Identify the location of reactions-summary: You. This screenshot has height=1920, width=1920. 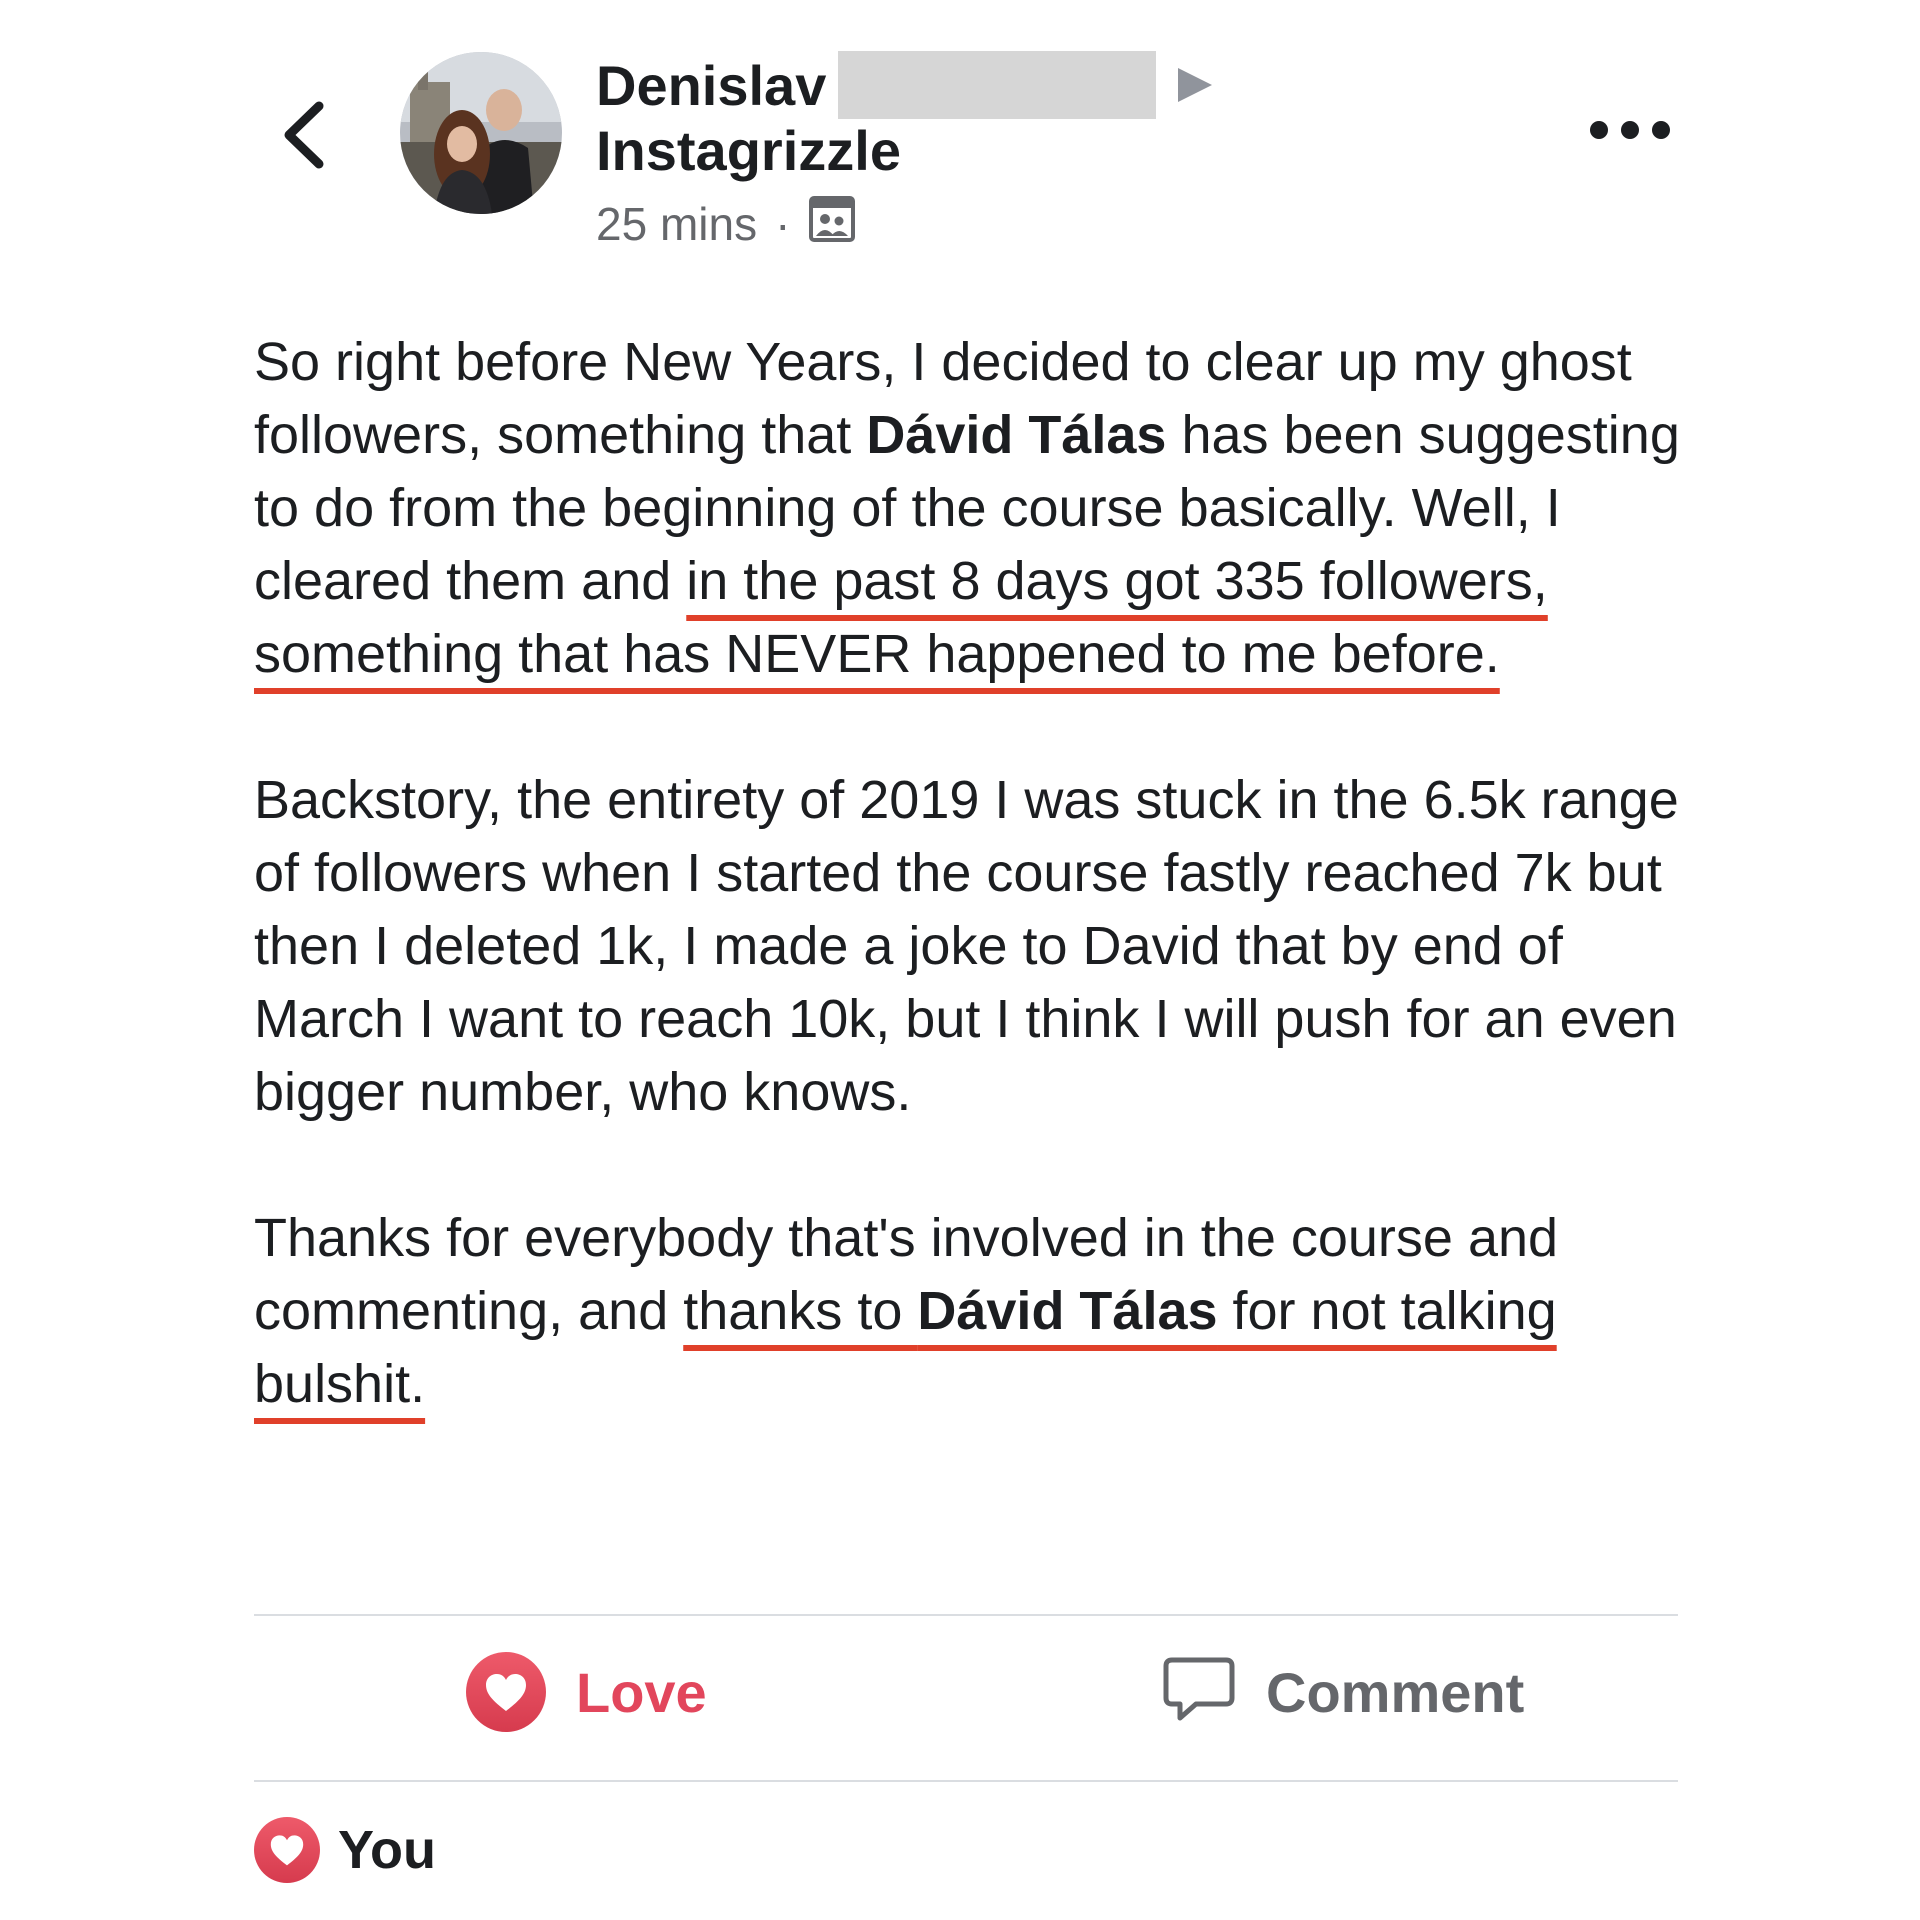
(345, 1850).